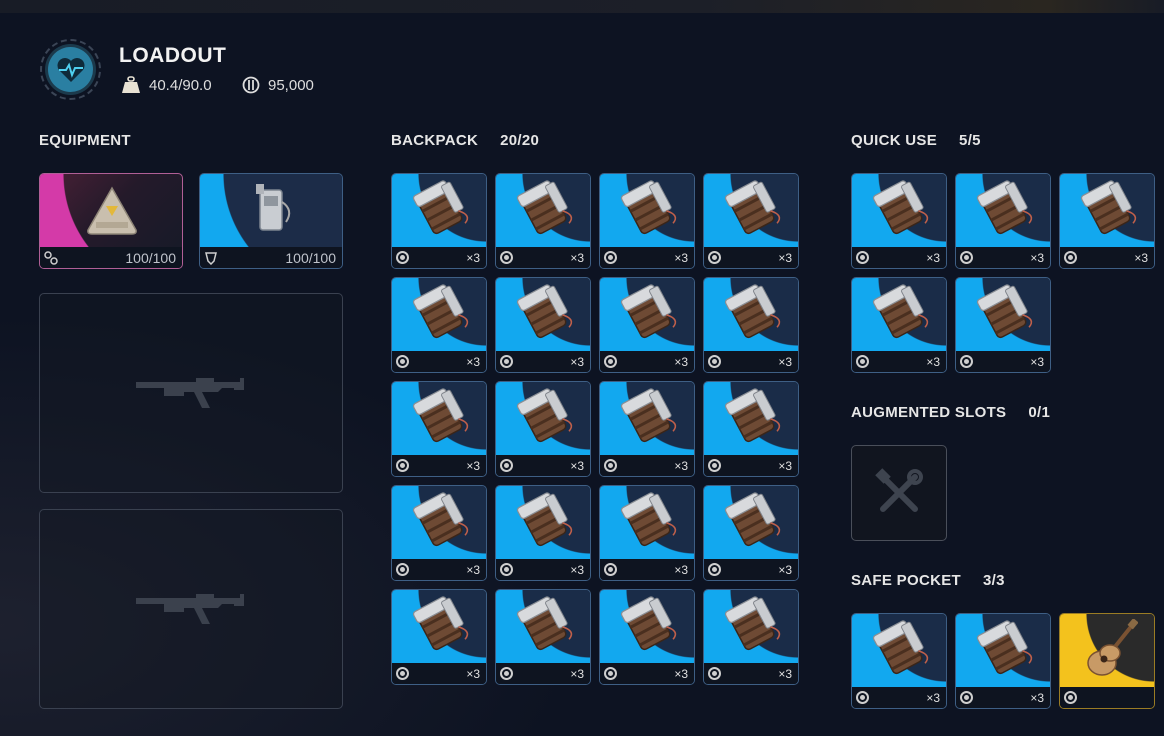  I want to click on tools-icon, so click(899, 490).